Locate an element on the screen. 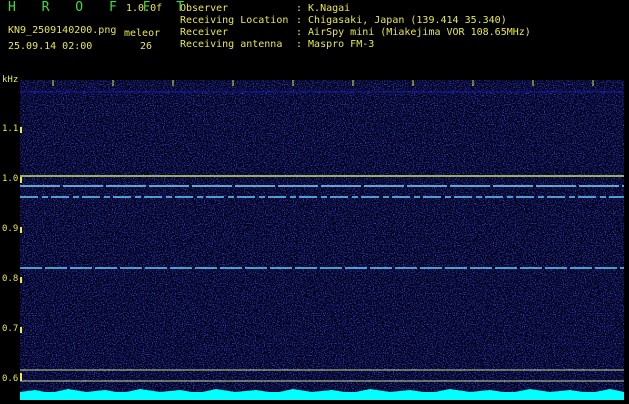  info-observer-value: : K.Nagai is located at coordinates (323, 8).